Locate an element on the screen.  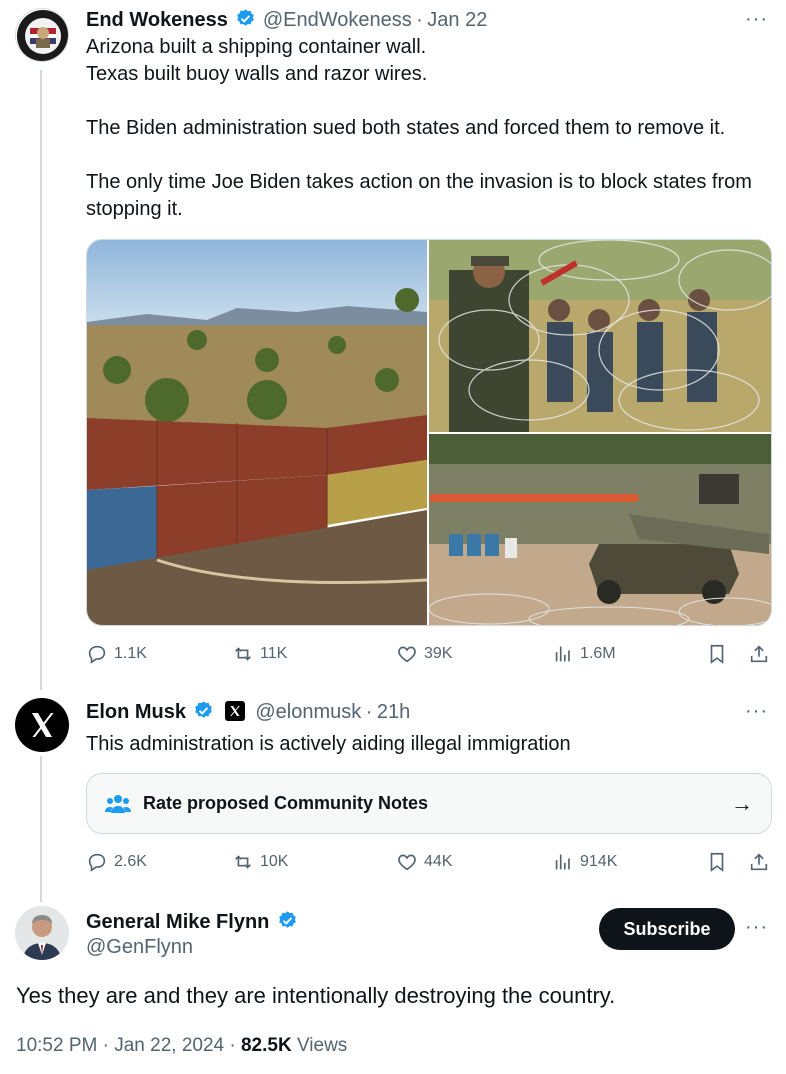
handle: @GenFlynn is located at coordinates (139, 947).